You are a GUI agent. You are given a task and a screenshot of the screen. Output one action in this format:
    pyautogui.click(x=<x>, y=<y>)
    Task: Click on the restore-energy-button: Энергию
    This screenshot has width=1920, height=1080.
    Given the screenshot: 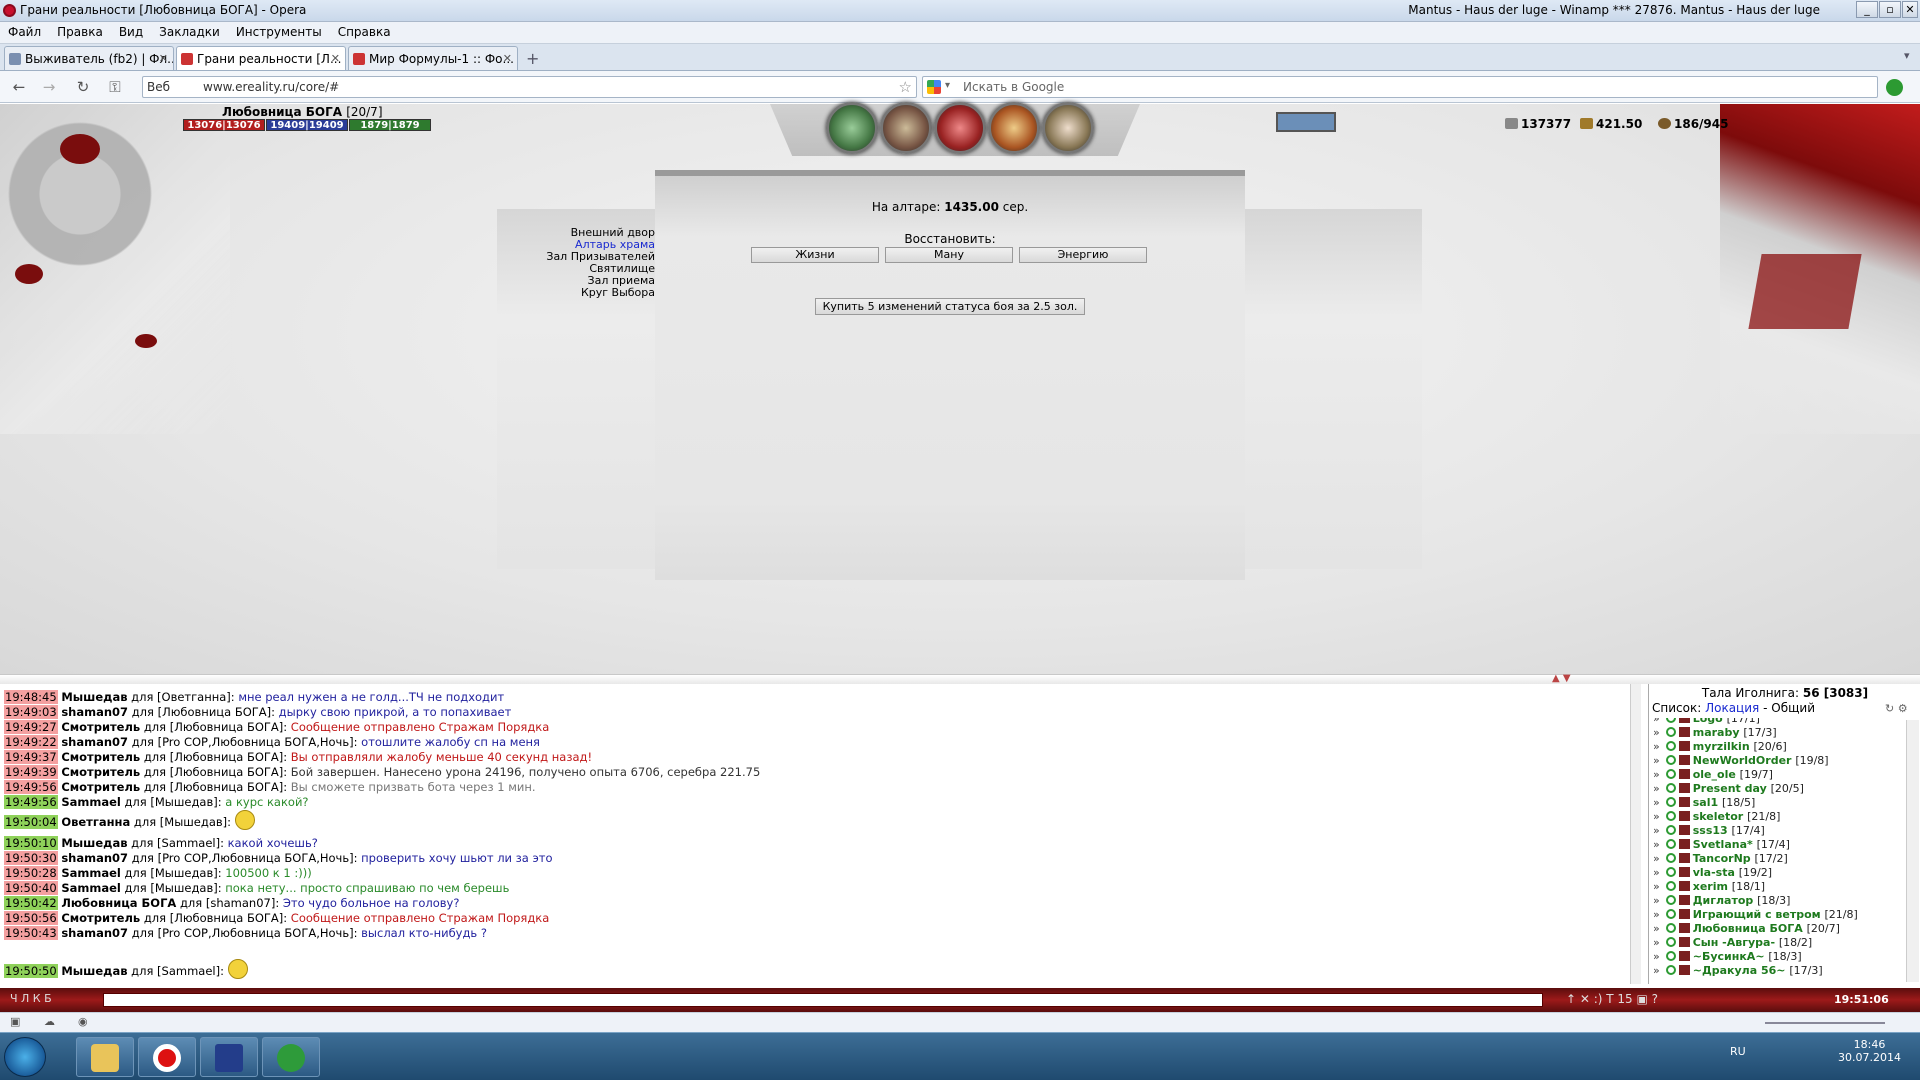 What is the action you would take?
    pyautogui.click(x=1083, y=255)
    